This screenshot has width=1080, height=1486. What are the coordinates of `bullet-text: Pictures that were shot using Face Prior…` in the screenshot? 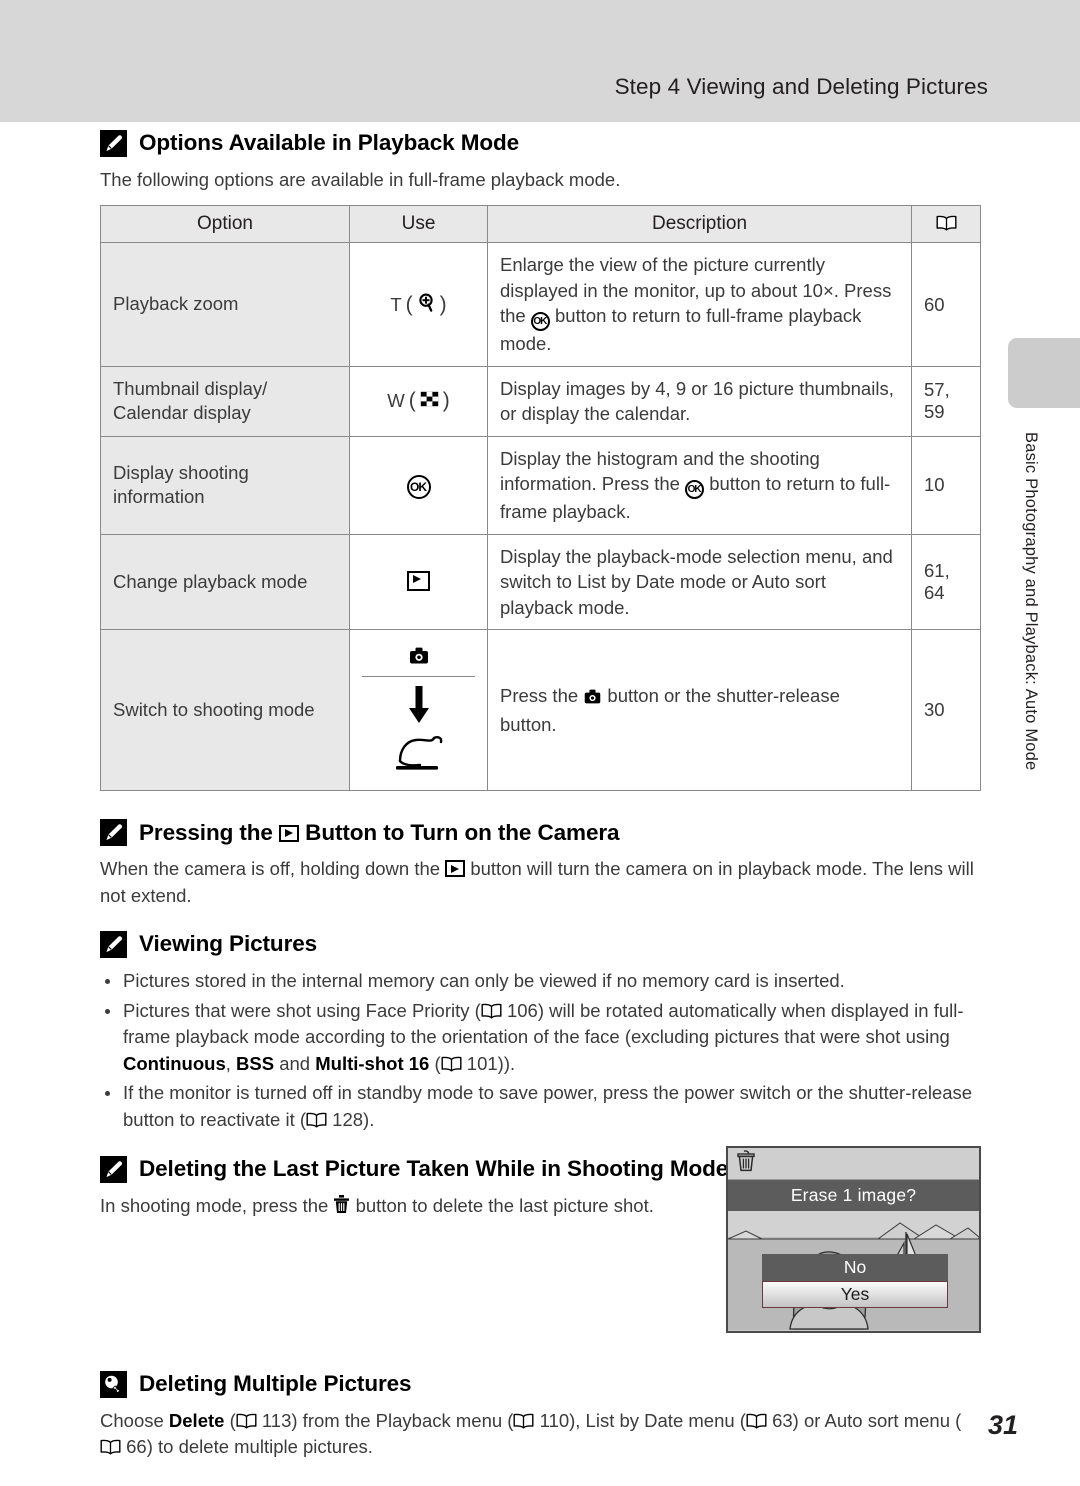 It's located at (302, 1010).